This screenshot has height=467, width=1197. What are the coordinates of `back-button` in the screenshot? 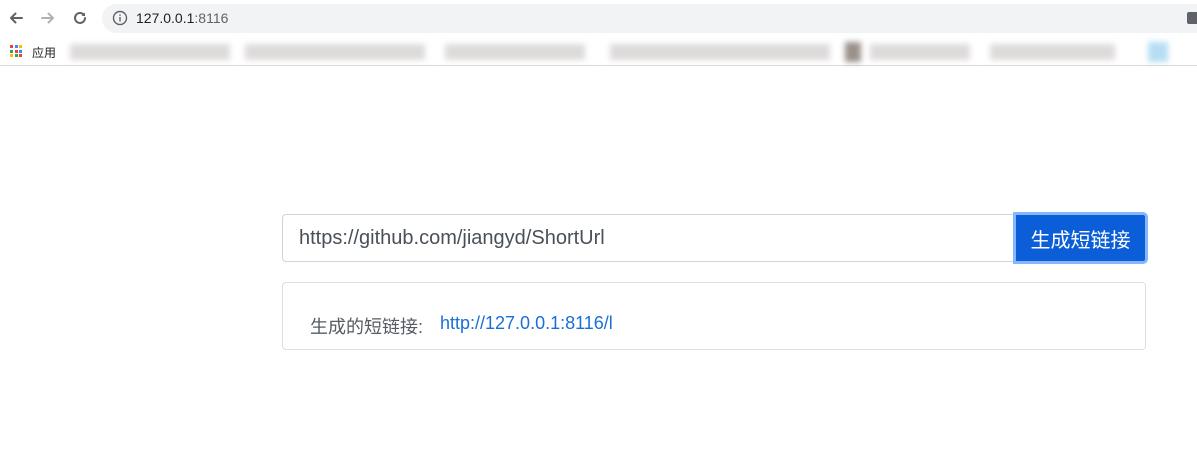 It's located at (16, 18).